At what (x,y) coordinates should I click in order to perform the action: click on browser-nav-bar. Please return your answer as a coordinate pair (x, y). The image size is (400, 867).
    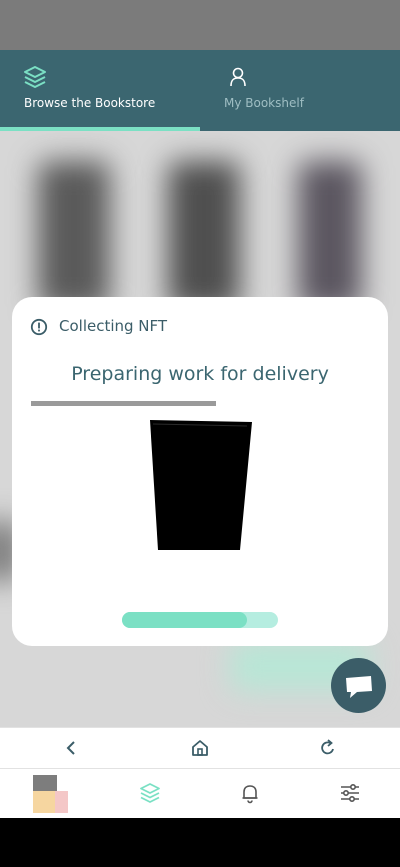
    Looking at the image, I should click on (200, 747).